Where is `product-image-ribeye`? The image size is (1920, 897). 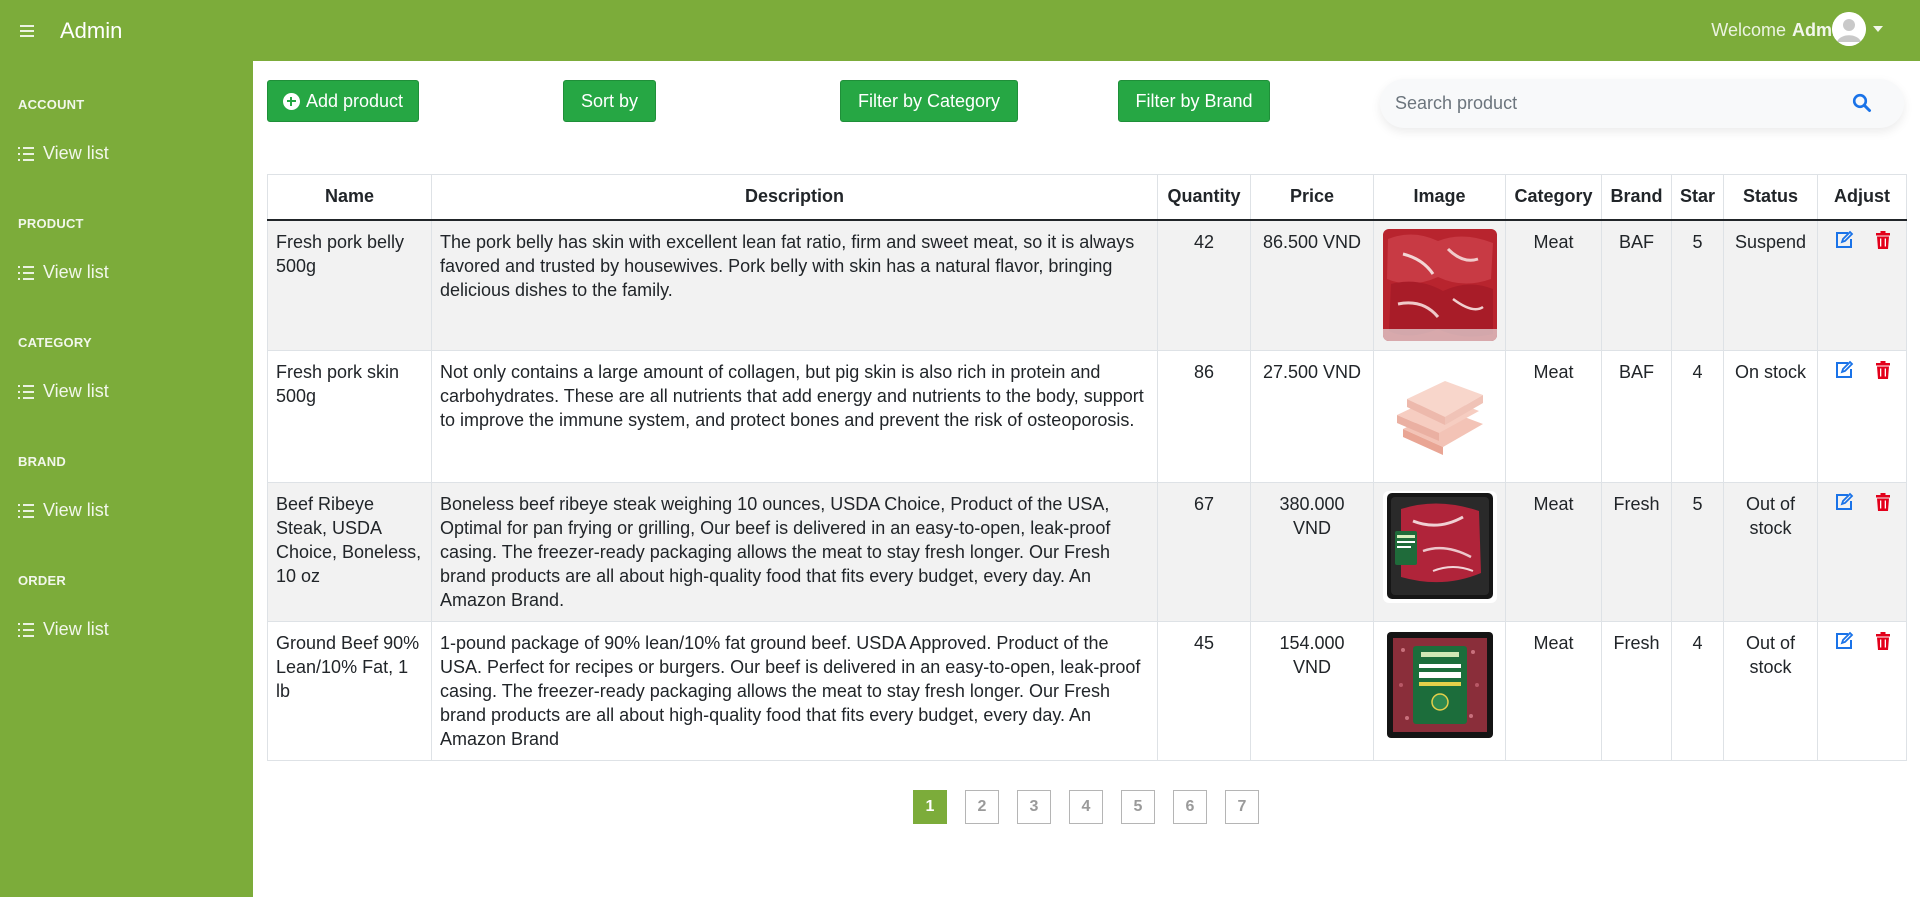
product-image-ribeye is located at coordinates (1439, 547).